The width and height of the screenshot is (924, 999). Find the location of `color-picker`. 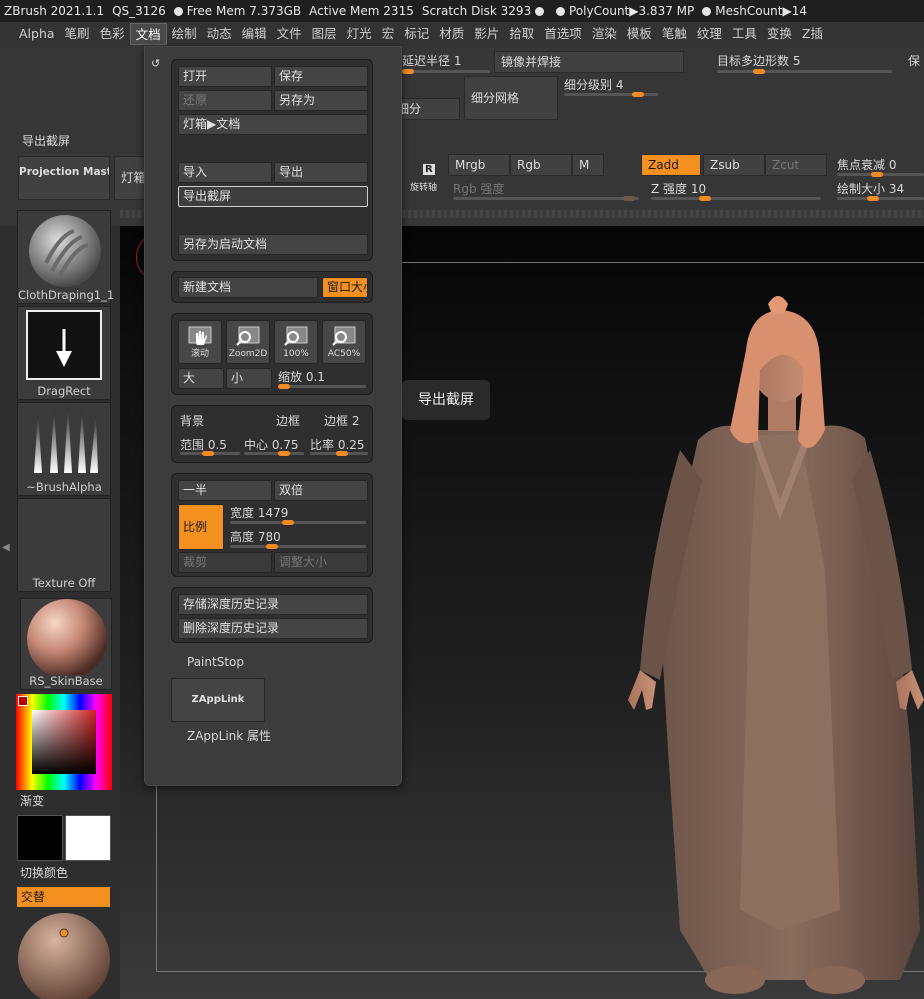

color-picker is located at coordinates (64, 742).